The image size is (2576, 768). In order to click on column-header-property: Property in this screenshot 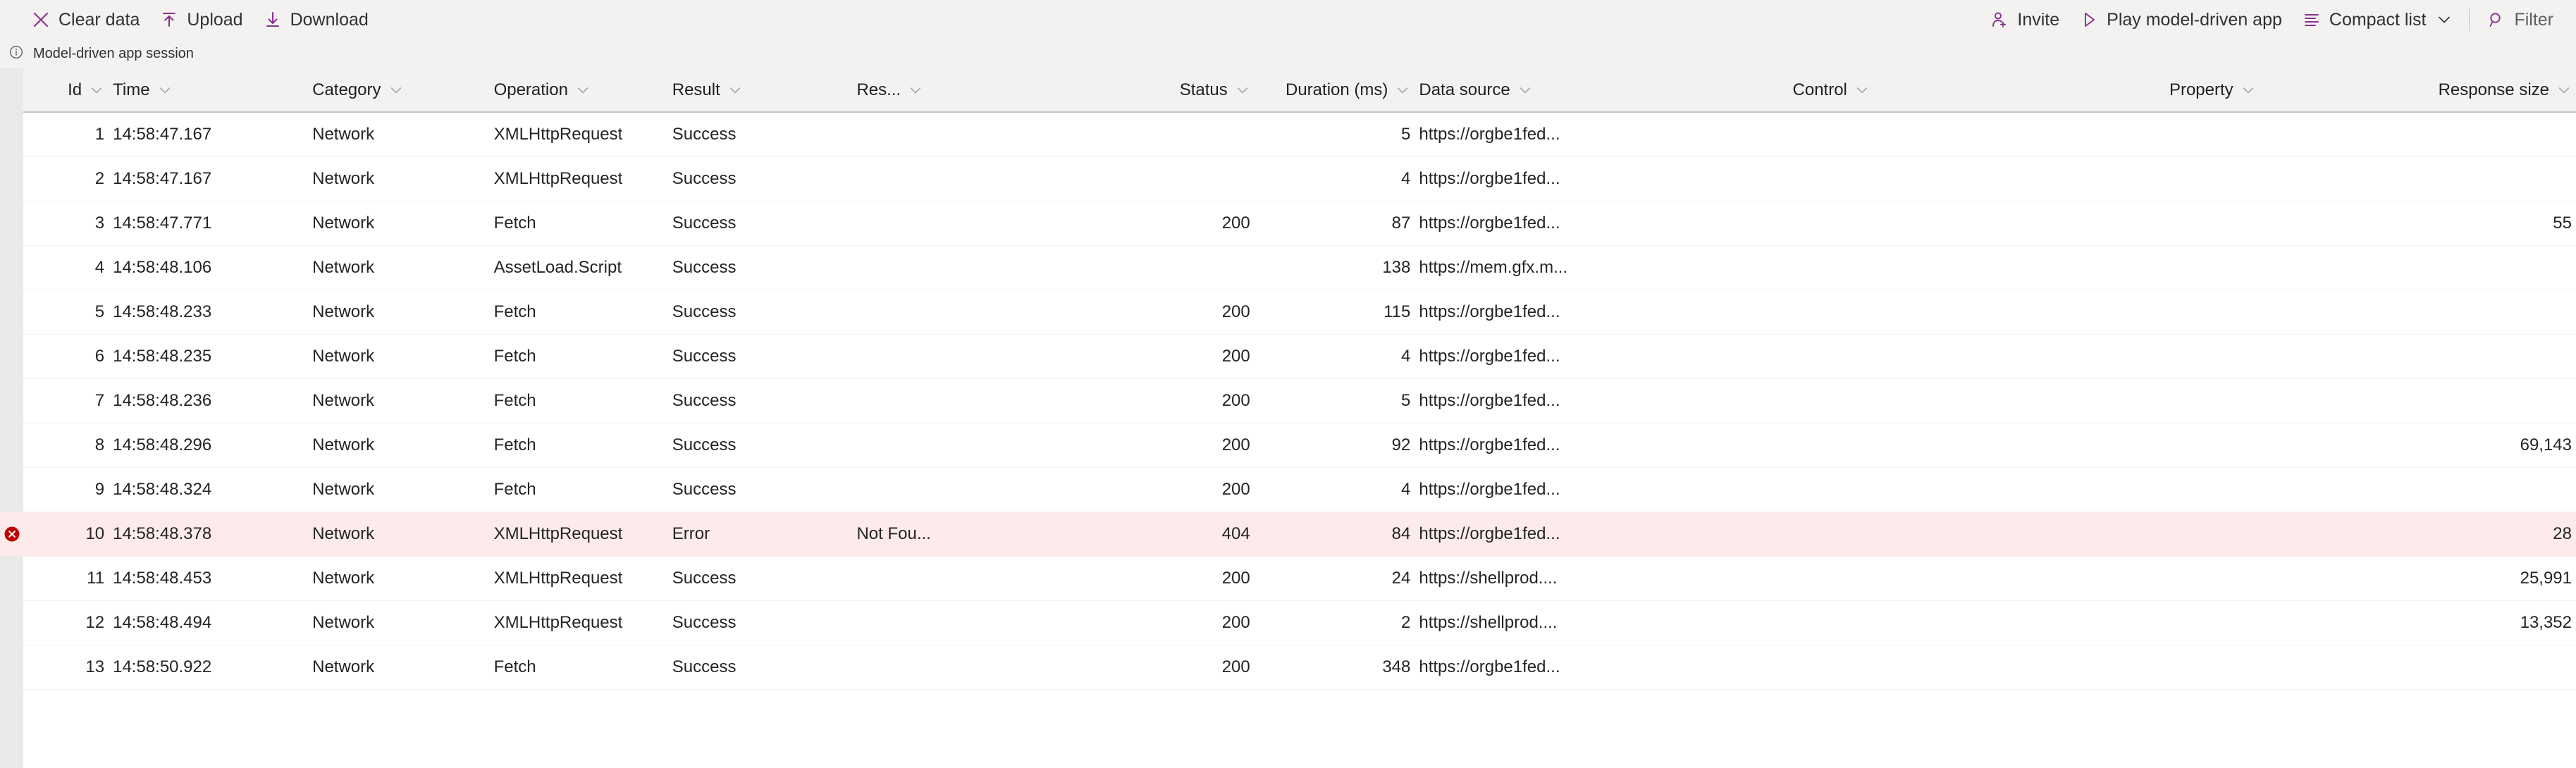, I will do `click(2261, 89)`.